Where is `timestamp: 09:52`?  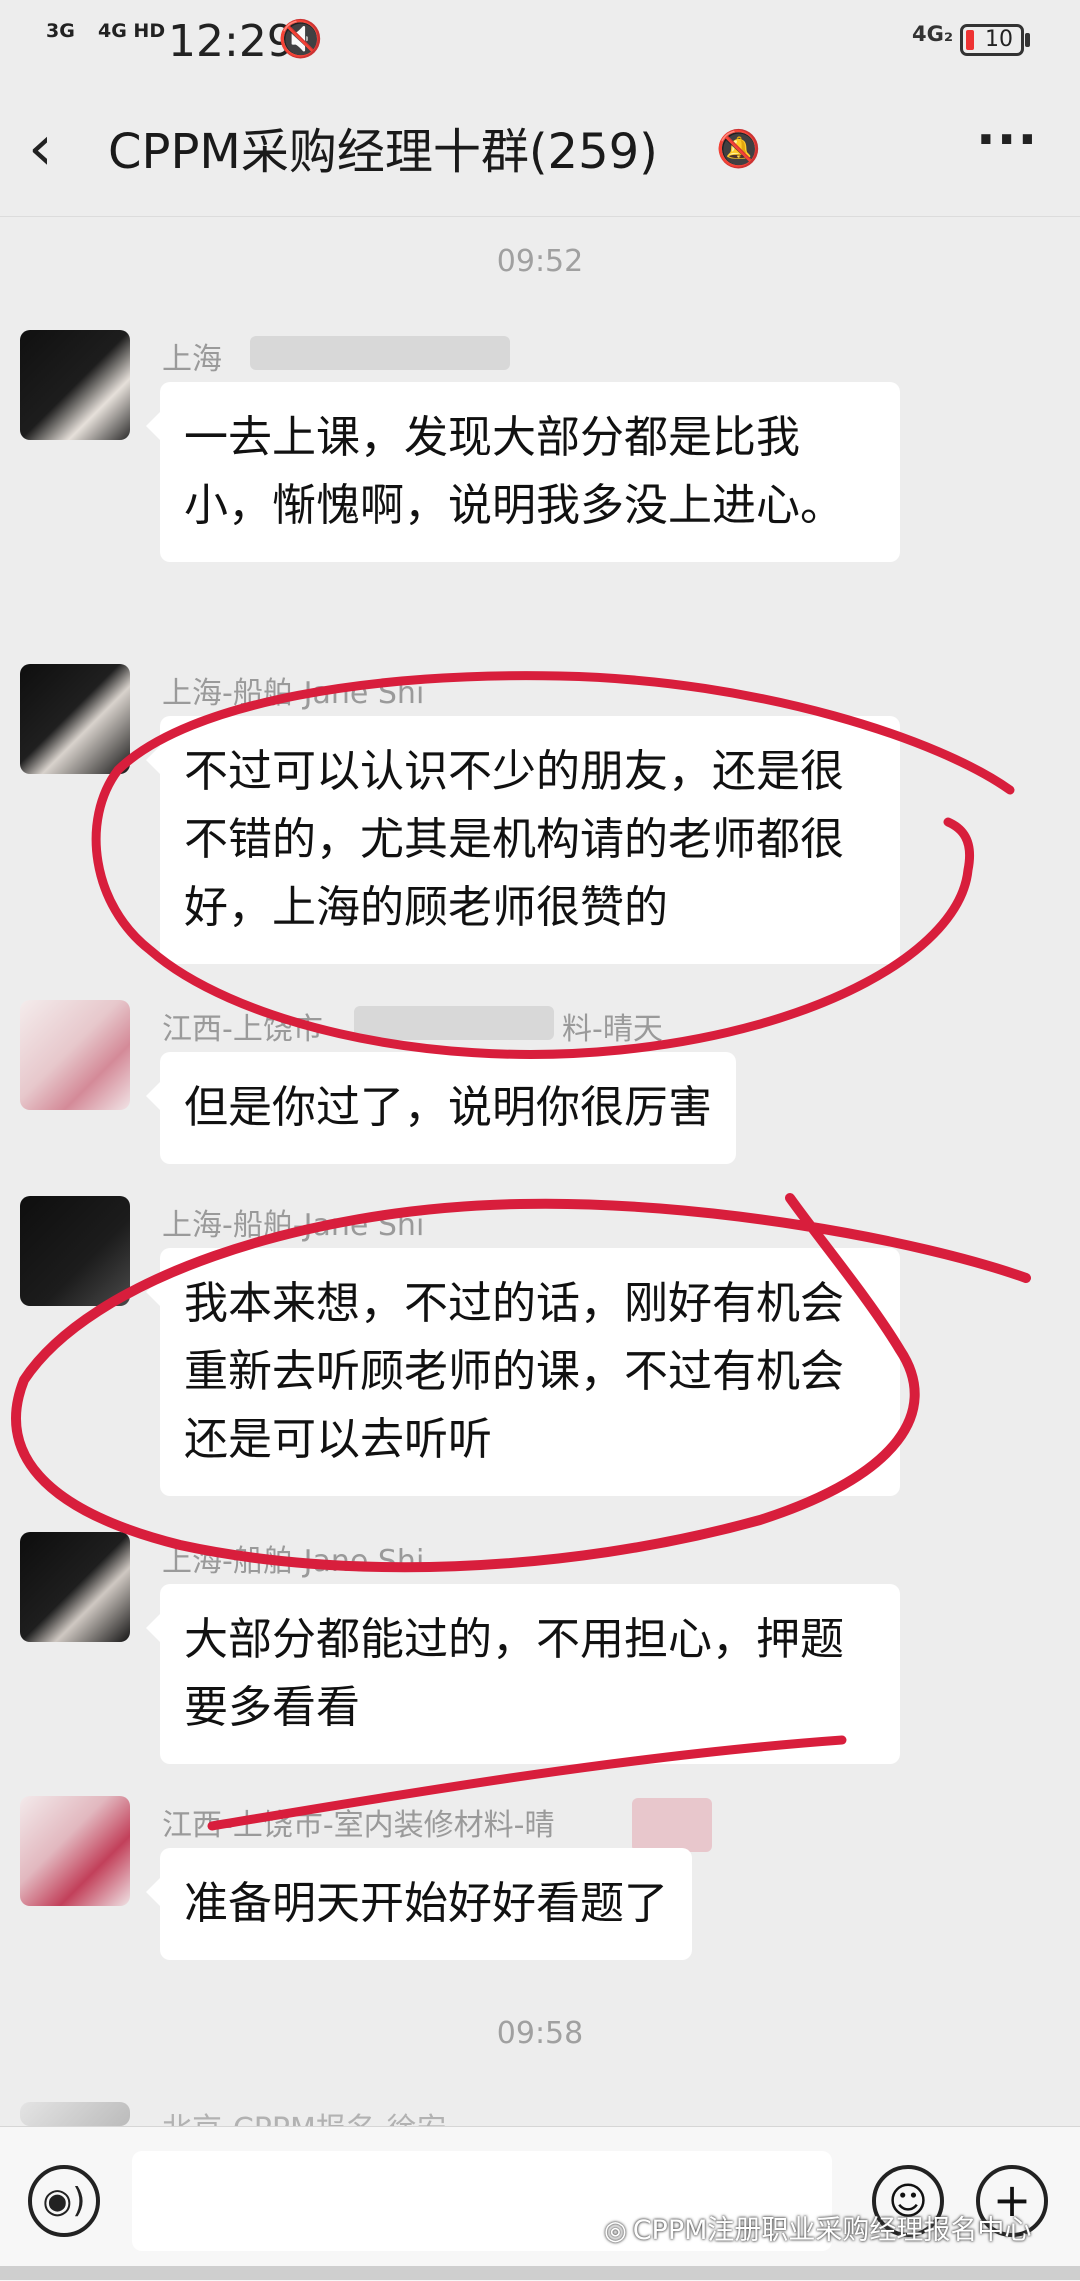
timestamp: 09:52 is located at coordinates (540, 261).